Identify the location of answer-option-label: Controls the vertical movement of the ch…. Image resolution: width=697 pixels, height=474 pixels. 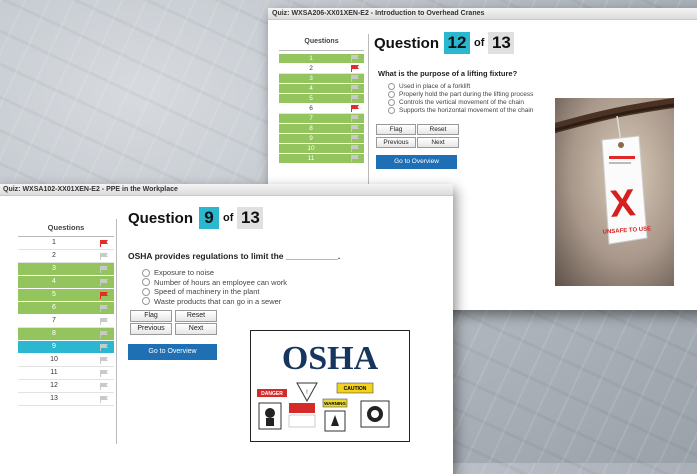
(462, 102).